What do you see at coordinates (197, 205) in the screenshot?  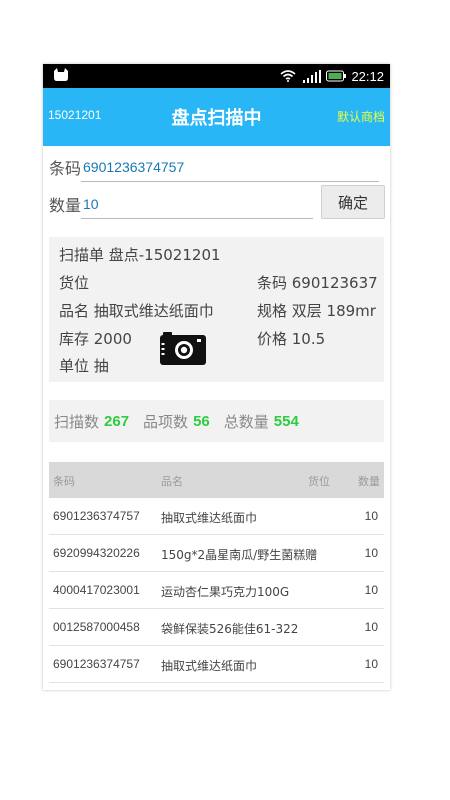 I see `quantity-input` at bounding box center [197, 205].